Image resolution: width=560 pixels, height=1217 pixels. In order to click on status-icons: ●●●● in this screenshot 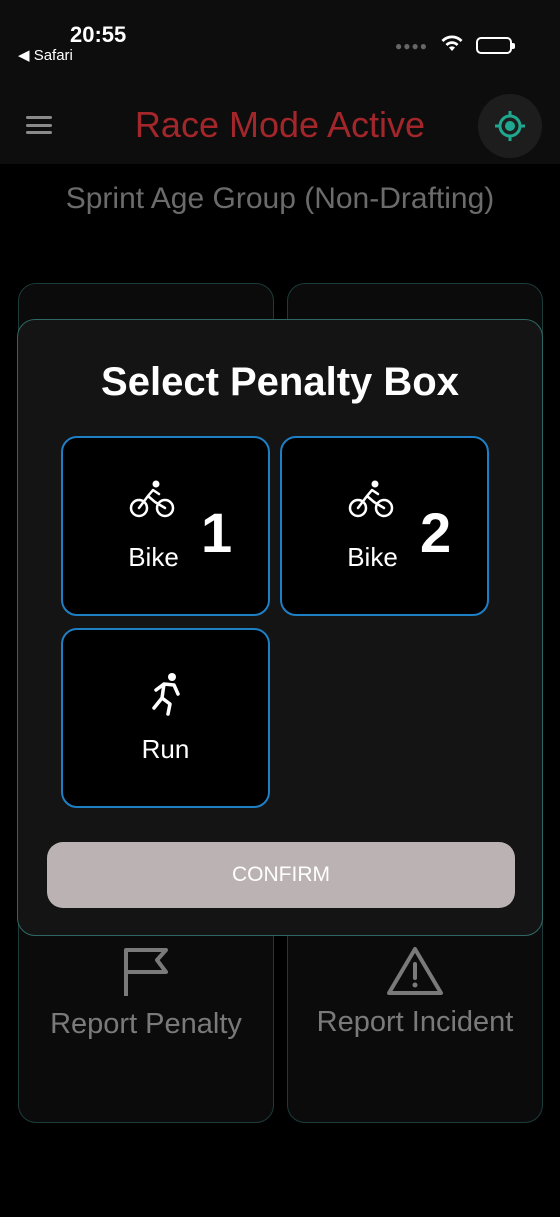, I will do `click(455, 45)`.